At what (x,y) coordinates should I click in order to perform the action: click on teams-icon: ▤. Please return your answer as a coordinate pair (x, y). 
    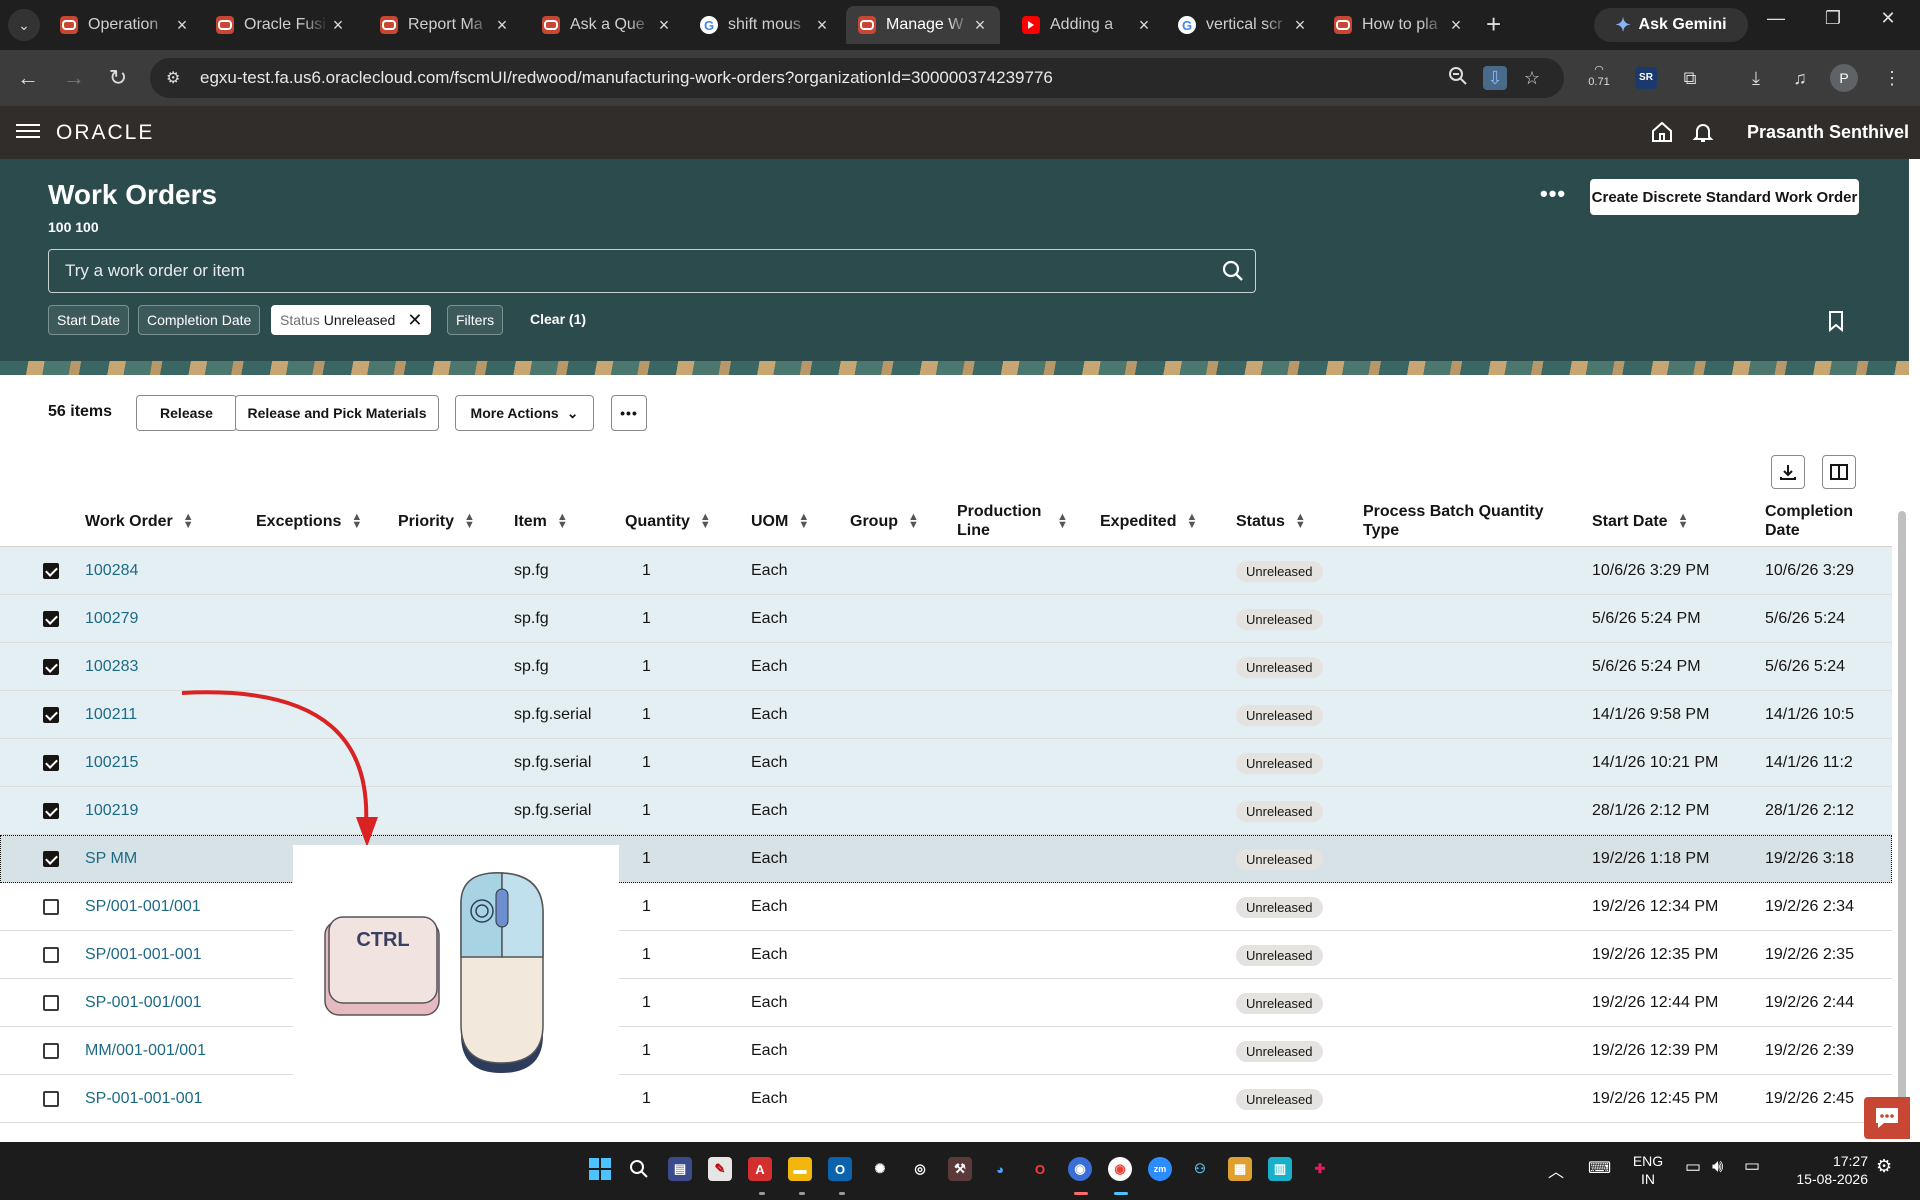
    Looking at the image, I should click on (680, 1169).